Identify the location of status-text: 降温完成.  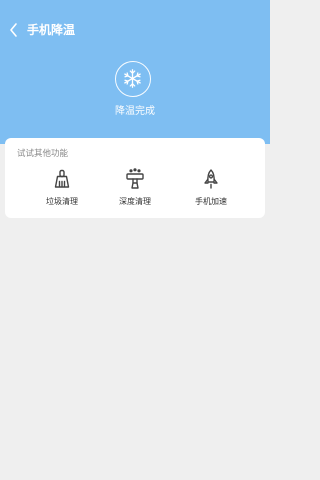
(135, 111).